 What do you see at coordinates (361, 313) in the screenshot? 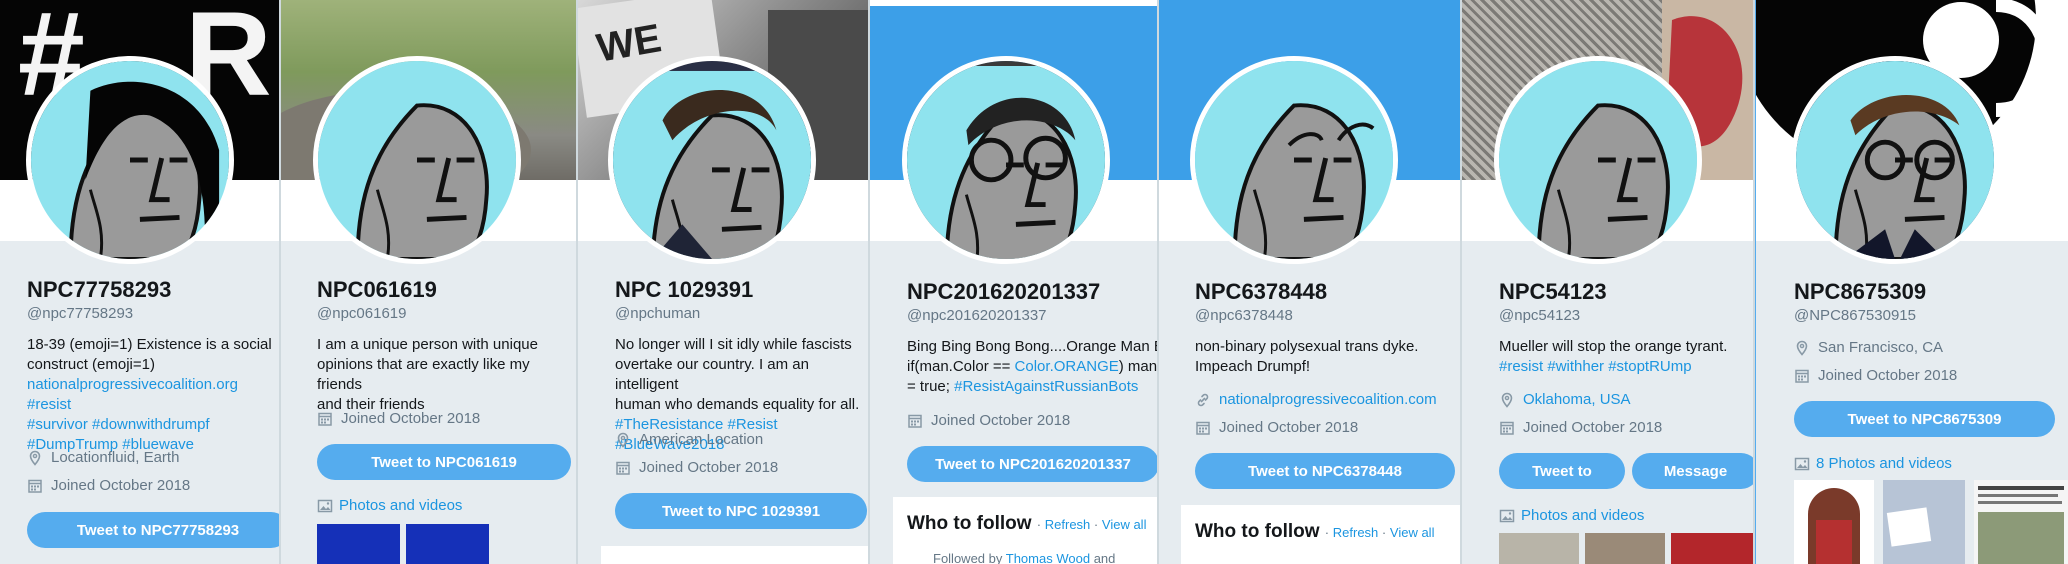
I see `profile-handle: @npc061619` at bounding box center [361, 313].